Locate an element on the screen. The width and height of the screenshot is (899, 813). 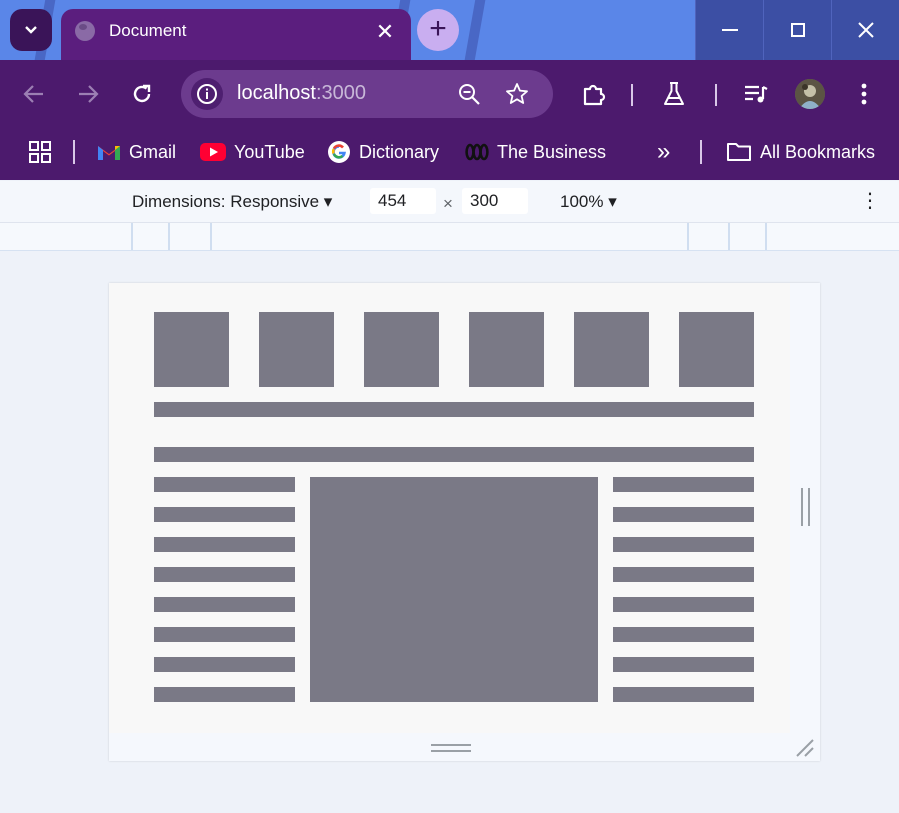
globe-icon is located at coordinates (85, 31).